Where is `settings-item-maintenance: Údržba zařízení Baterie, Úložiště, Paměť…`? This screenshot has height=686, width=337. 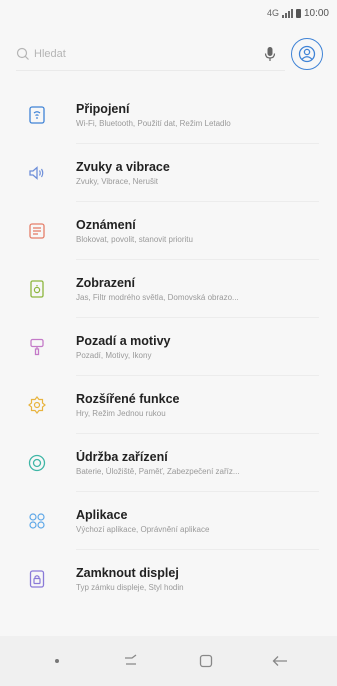
settings-item-maintenance: Údržba zařízení Baterie, Úložiště, Paměť… is located at coordinates (168, 463).